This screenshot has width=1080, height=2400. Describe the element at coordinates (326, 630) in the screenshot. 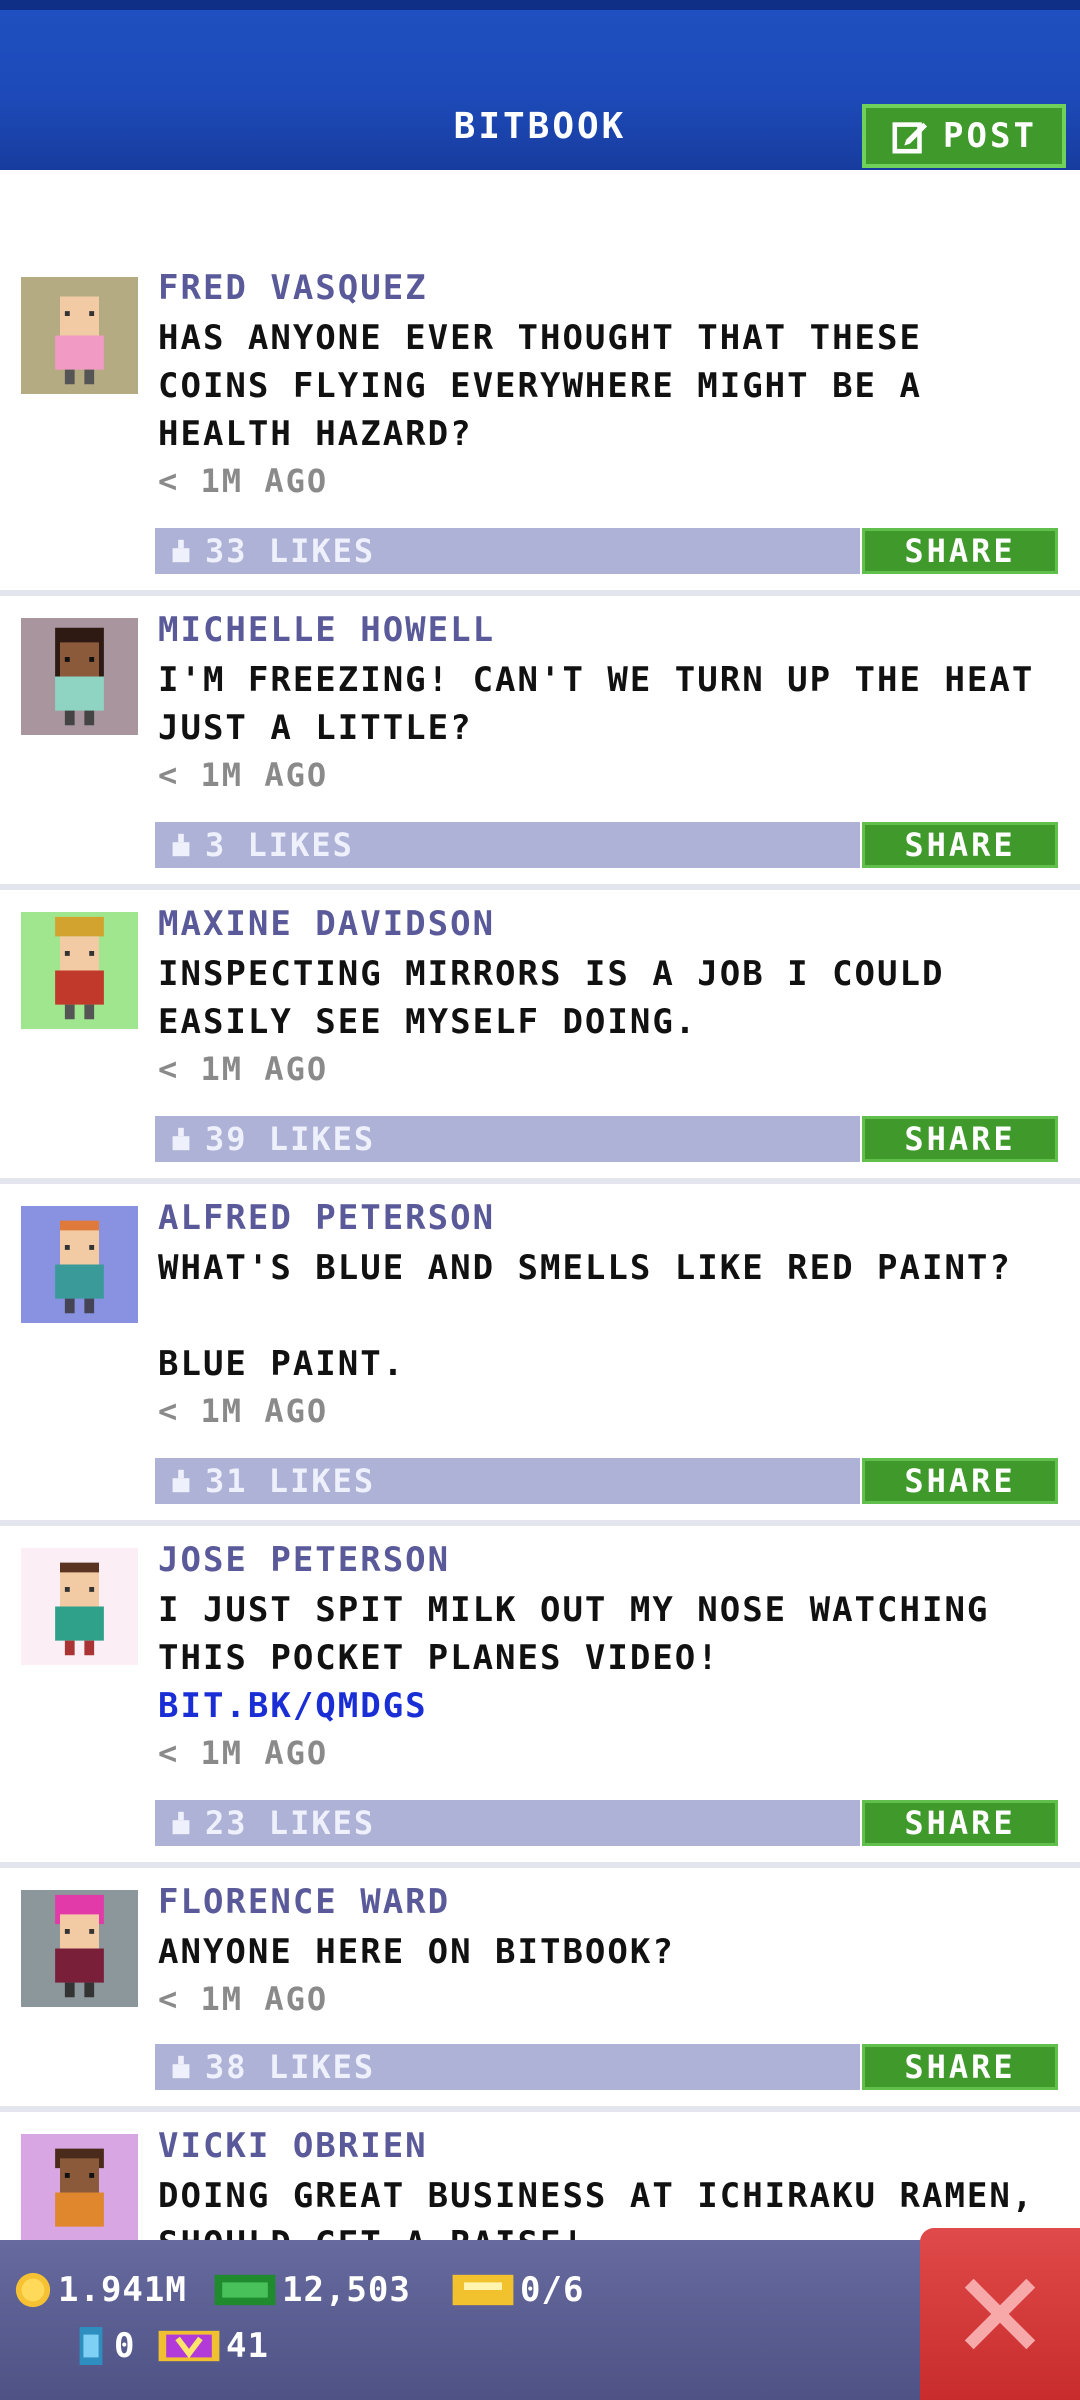

I see `post-author: MICHELLE HOWELL` at that location.